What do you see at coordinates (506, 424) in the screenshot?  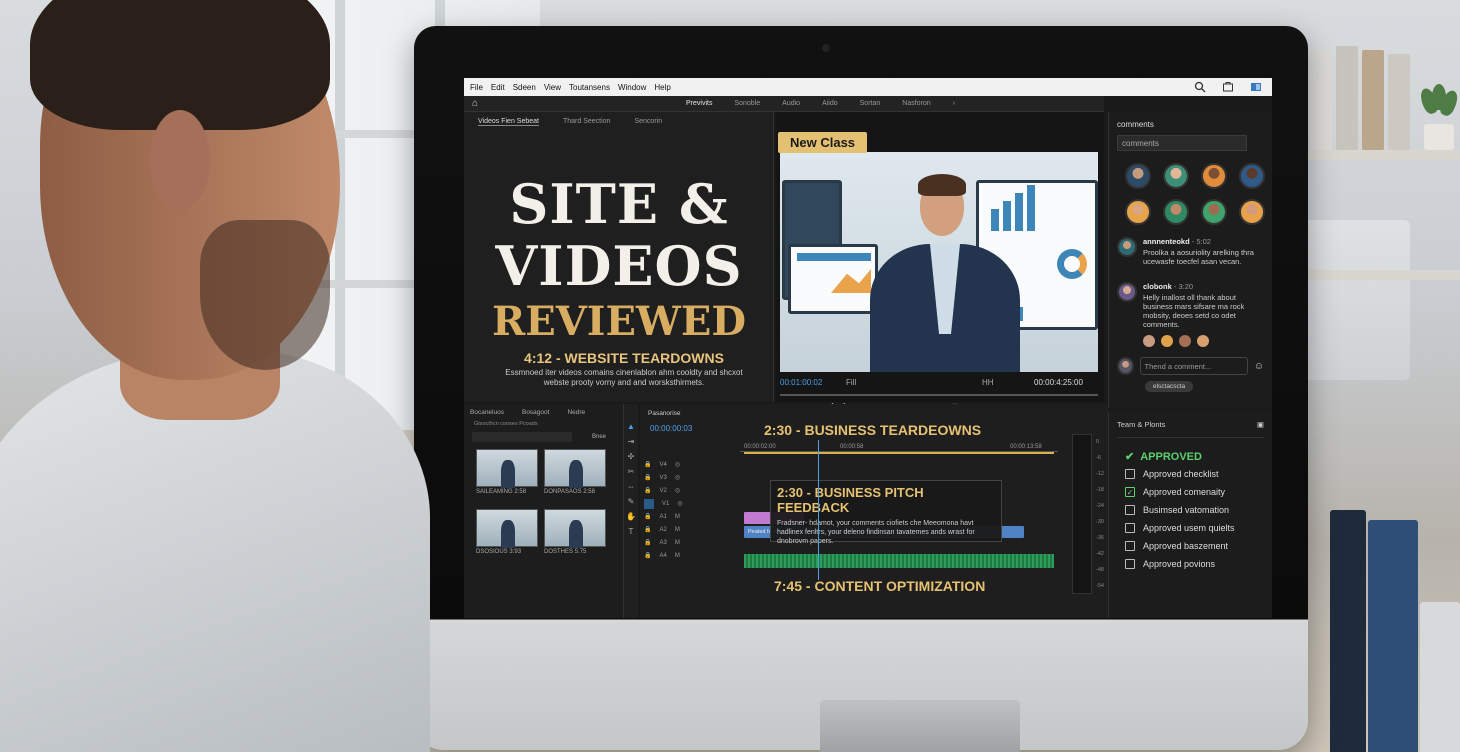 I see `project-path: Gtsocthcn conses Pcoads` at bounding box center [506, 424].